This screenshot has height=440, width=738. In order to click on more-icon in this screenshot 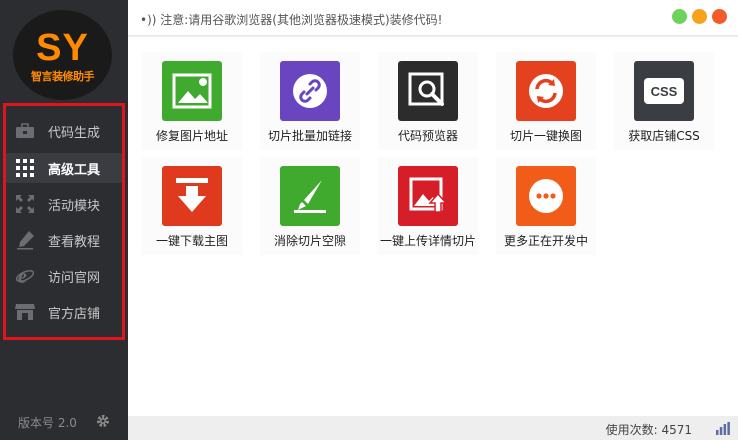, I will do `click(546, 196)`.